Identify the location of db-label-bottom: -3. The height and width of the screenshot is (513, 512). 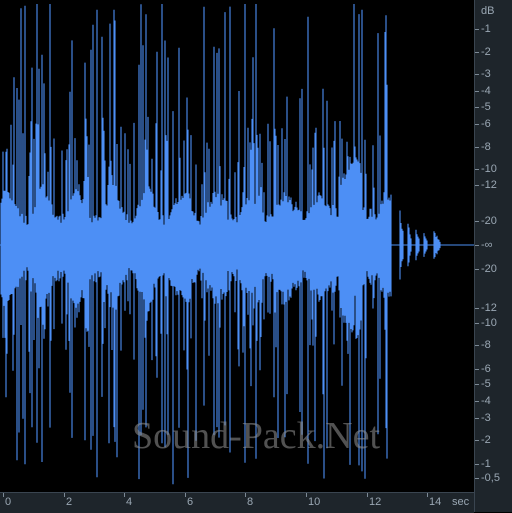
(486, 418).